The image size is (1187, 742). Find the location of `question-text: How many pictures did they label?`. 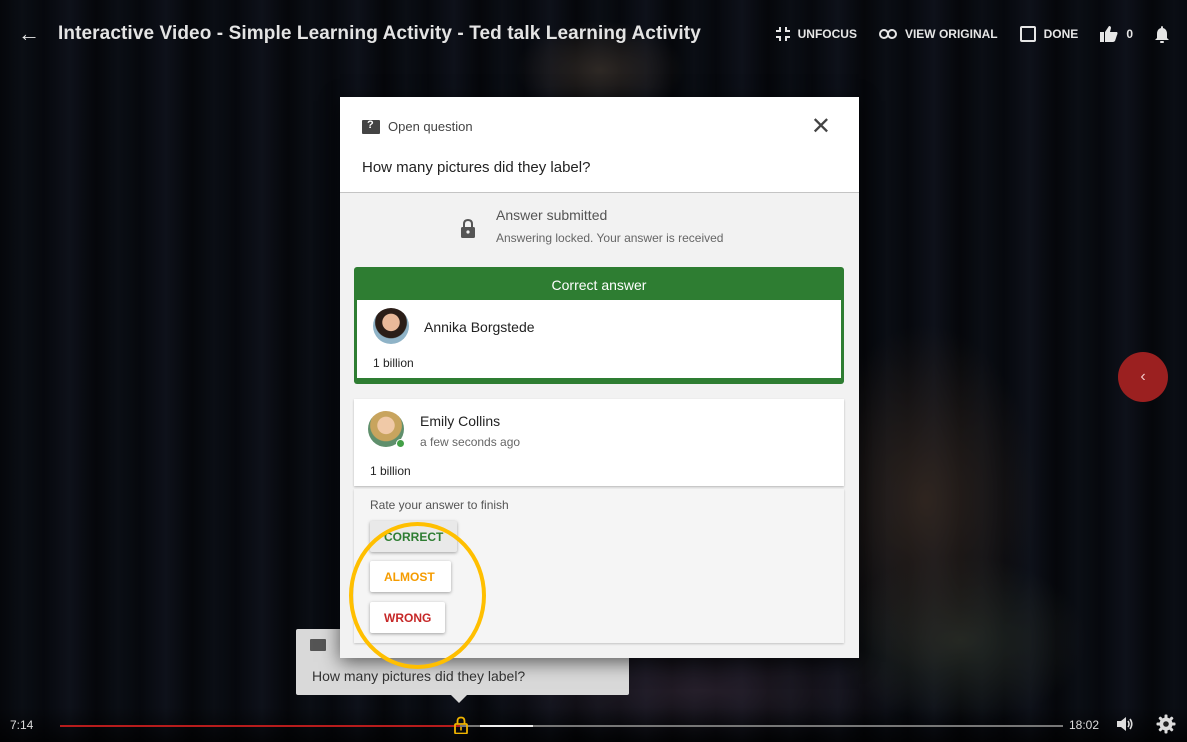

question-text: How many pictures did they label? is located at coordinates (476, 167).